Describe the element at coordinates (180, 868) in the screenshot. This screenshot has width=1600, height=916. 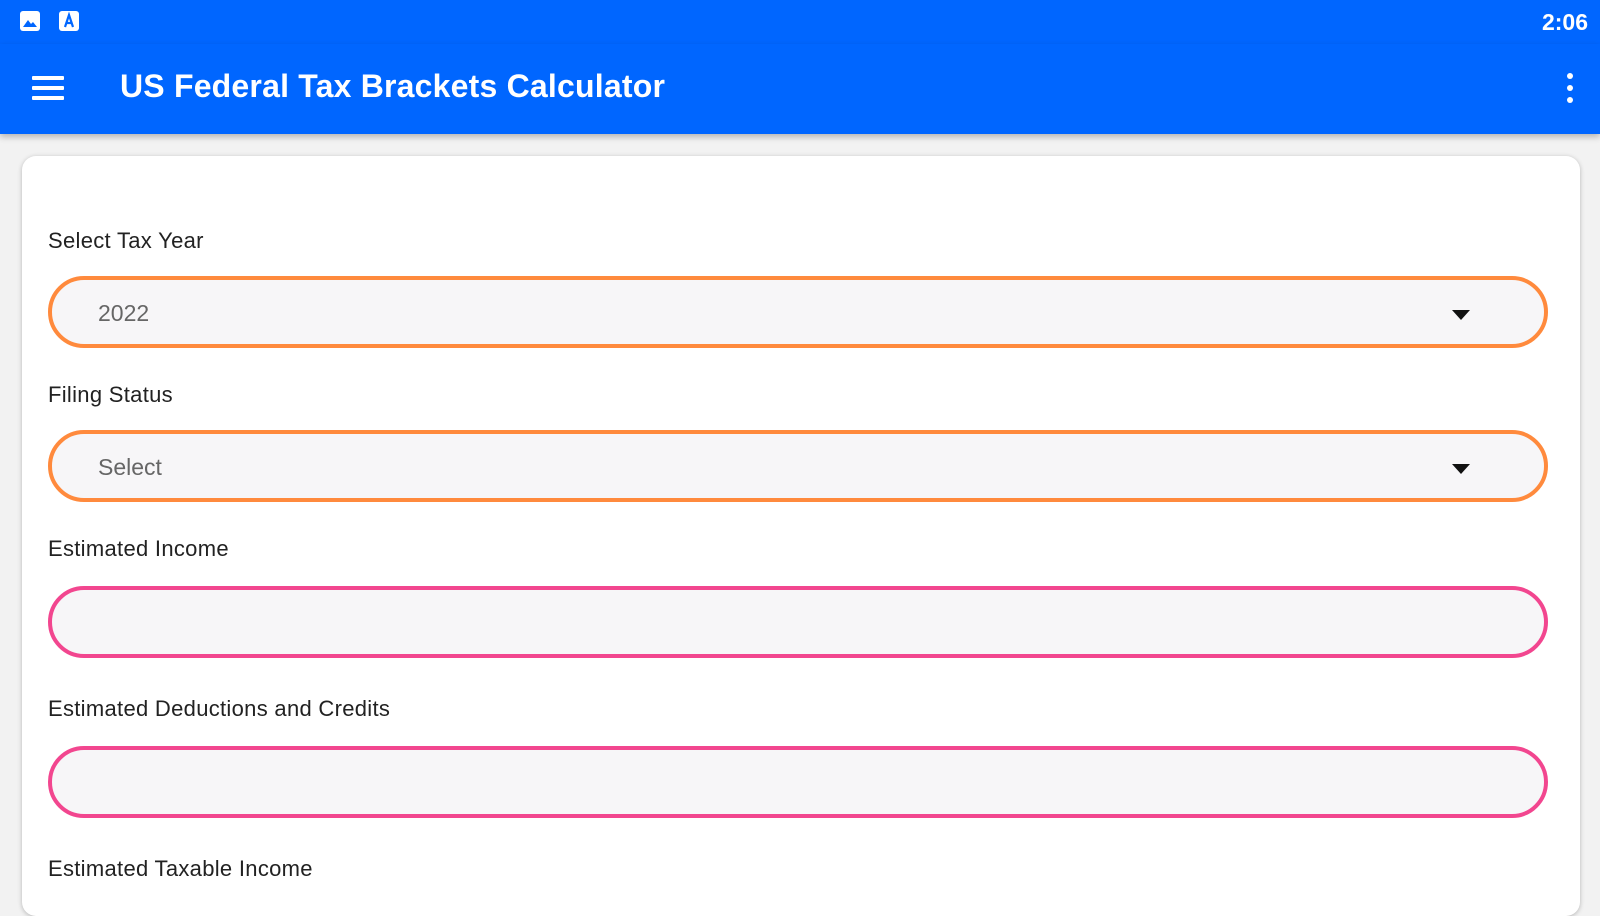
I see `estimated-taxable-income-label: Estimated Taxable Income` at that location.